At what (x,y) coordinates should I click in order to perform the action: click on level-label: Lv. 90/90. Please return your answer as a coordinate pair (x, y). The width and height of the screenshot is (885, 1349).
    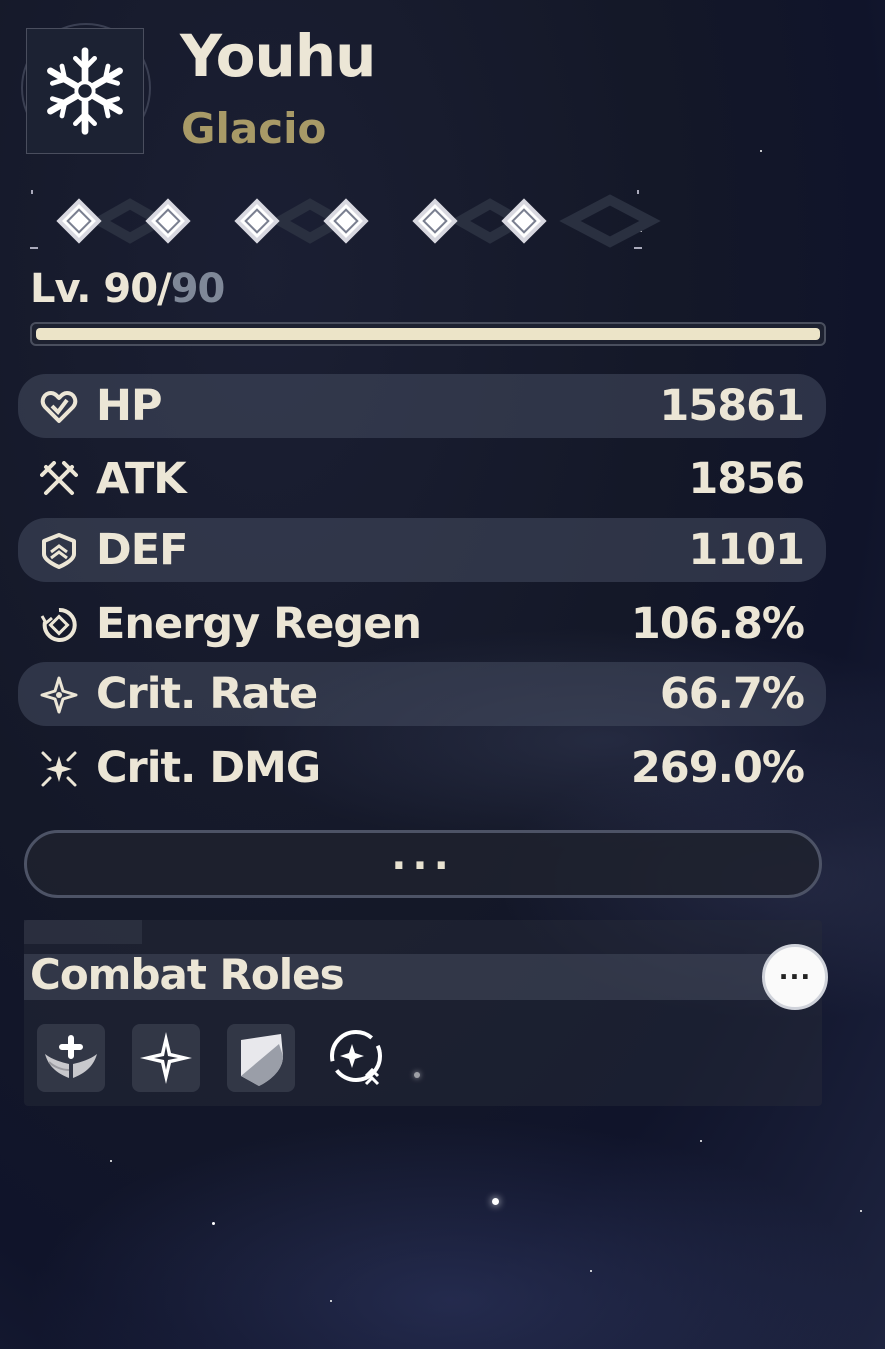
    Looking at the image, I should click on (128, 289).